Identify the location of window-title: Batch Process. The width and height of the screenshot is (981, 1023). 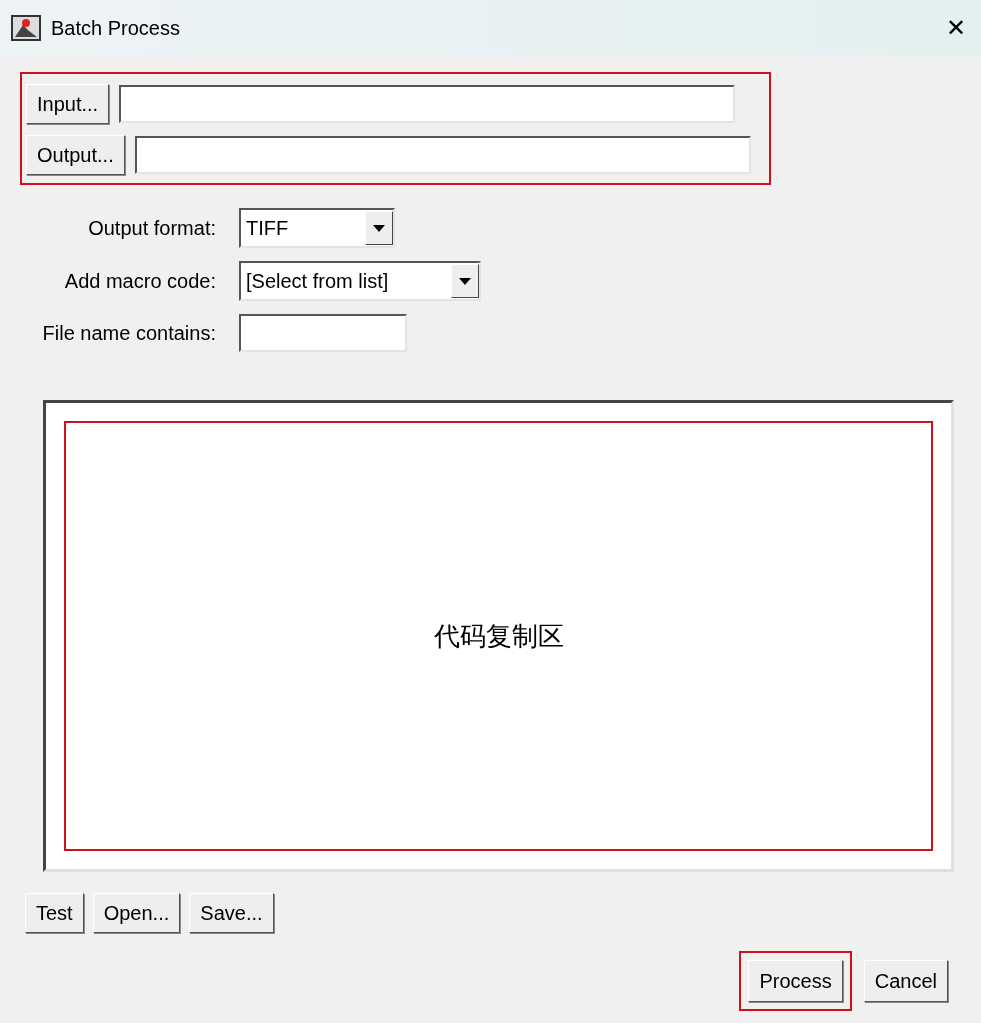
(115, 28).